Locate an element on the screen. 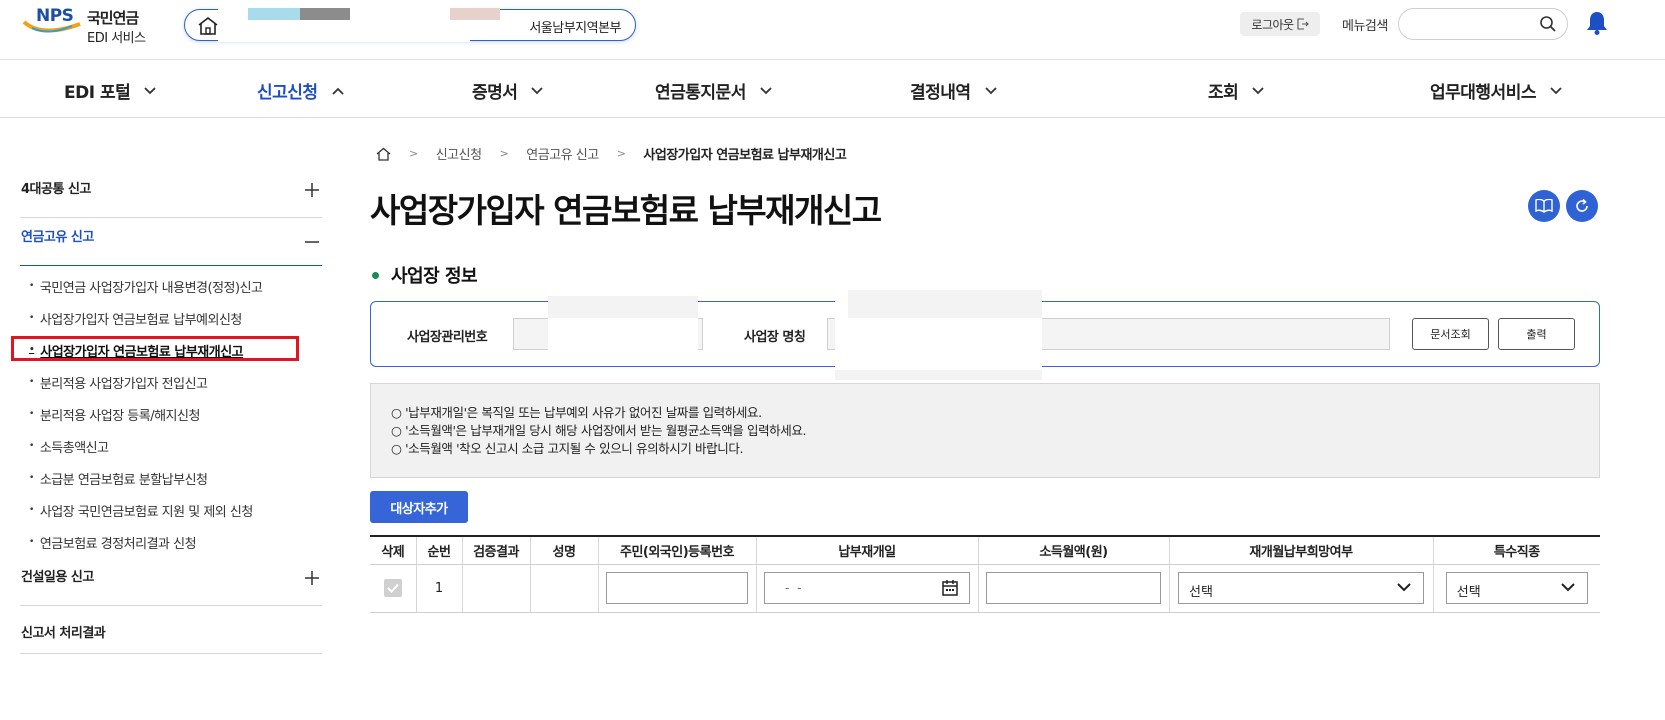 The width and height of the screenshot is (1665, 720). lnb-subitem: 소급분 연금보험료 분할납부신청 is located at coordinates (171, 478).